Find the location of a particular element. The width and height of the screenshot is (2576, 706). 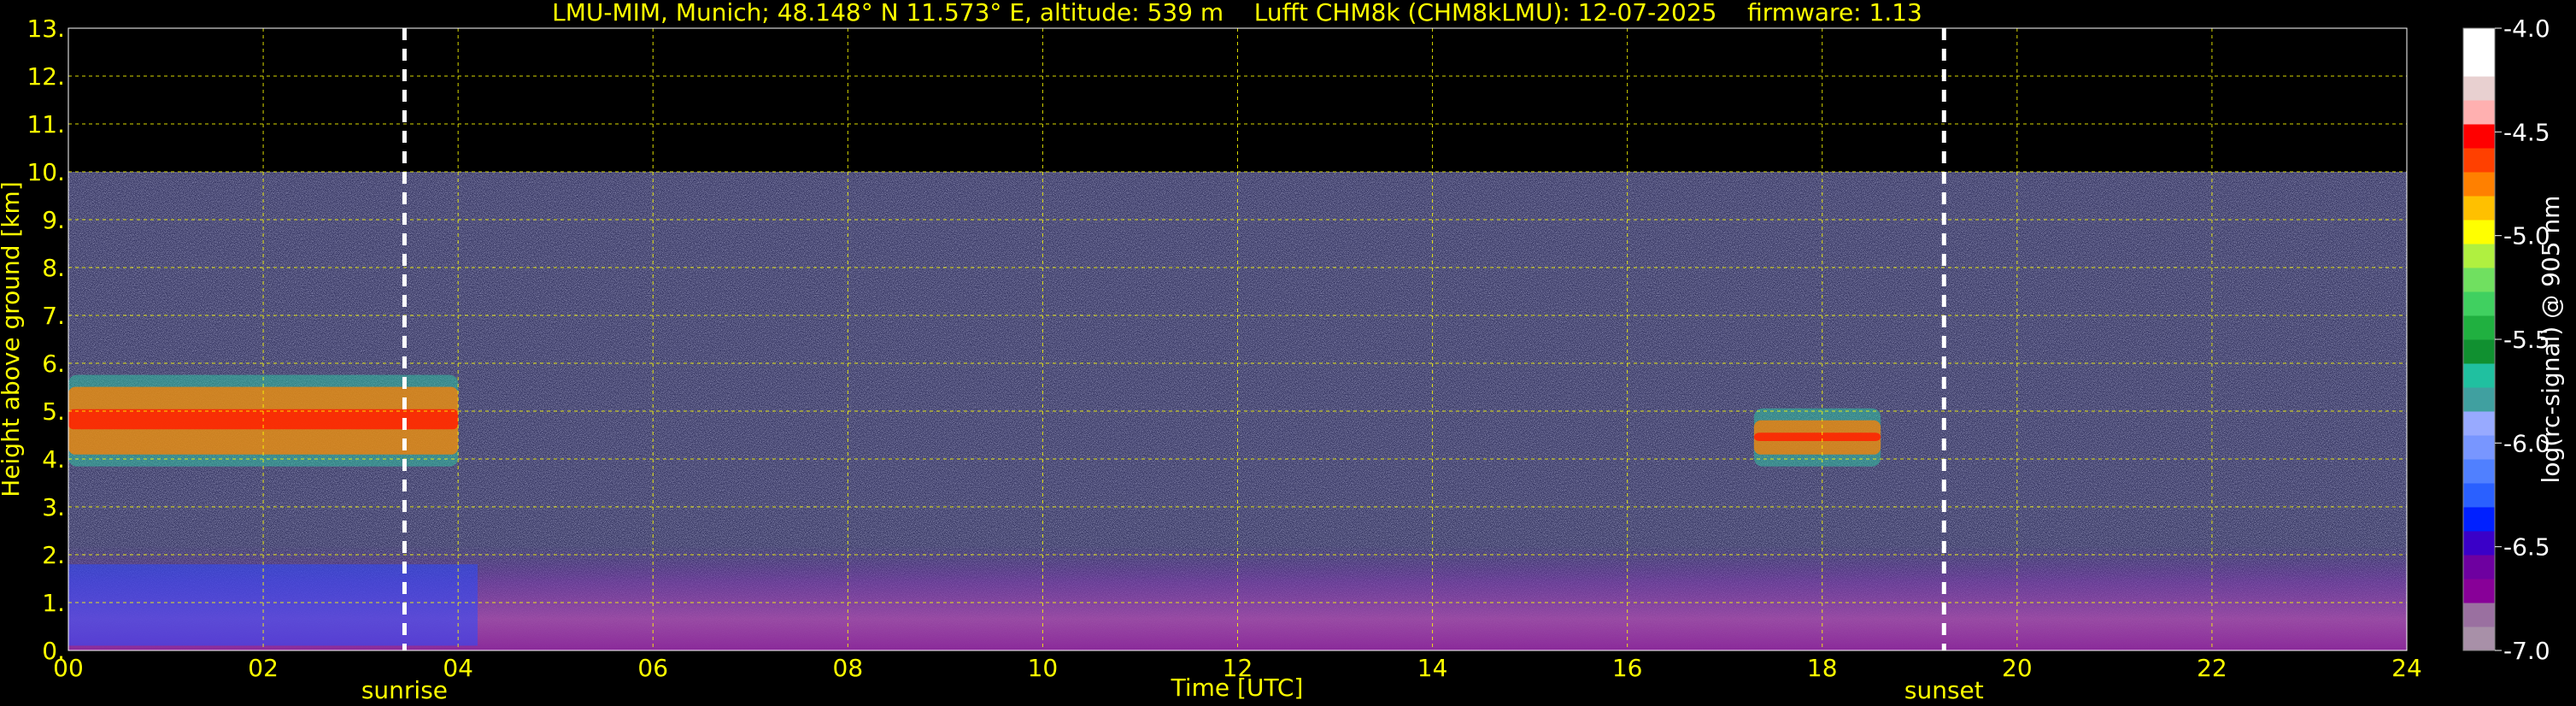

y-tick-label: 12. is located at coordinates (45, 76).